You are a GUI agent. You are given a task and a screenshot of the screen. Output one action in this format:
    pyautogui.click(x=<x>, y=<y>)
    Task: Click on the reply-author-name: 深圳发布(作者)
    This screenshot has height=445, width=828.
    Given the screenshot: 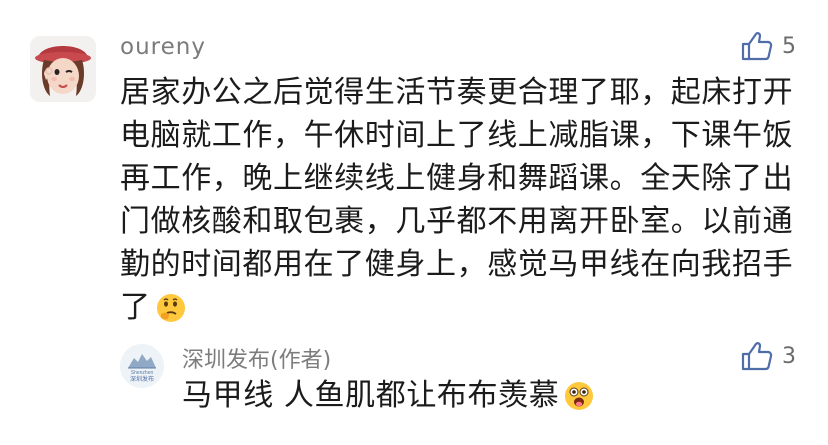 What is the action you would take?
    pyautogui.click(x=256, y=358)
    